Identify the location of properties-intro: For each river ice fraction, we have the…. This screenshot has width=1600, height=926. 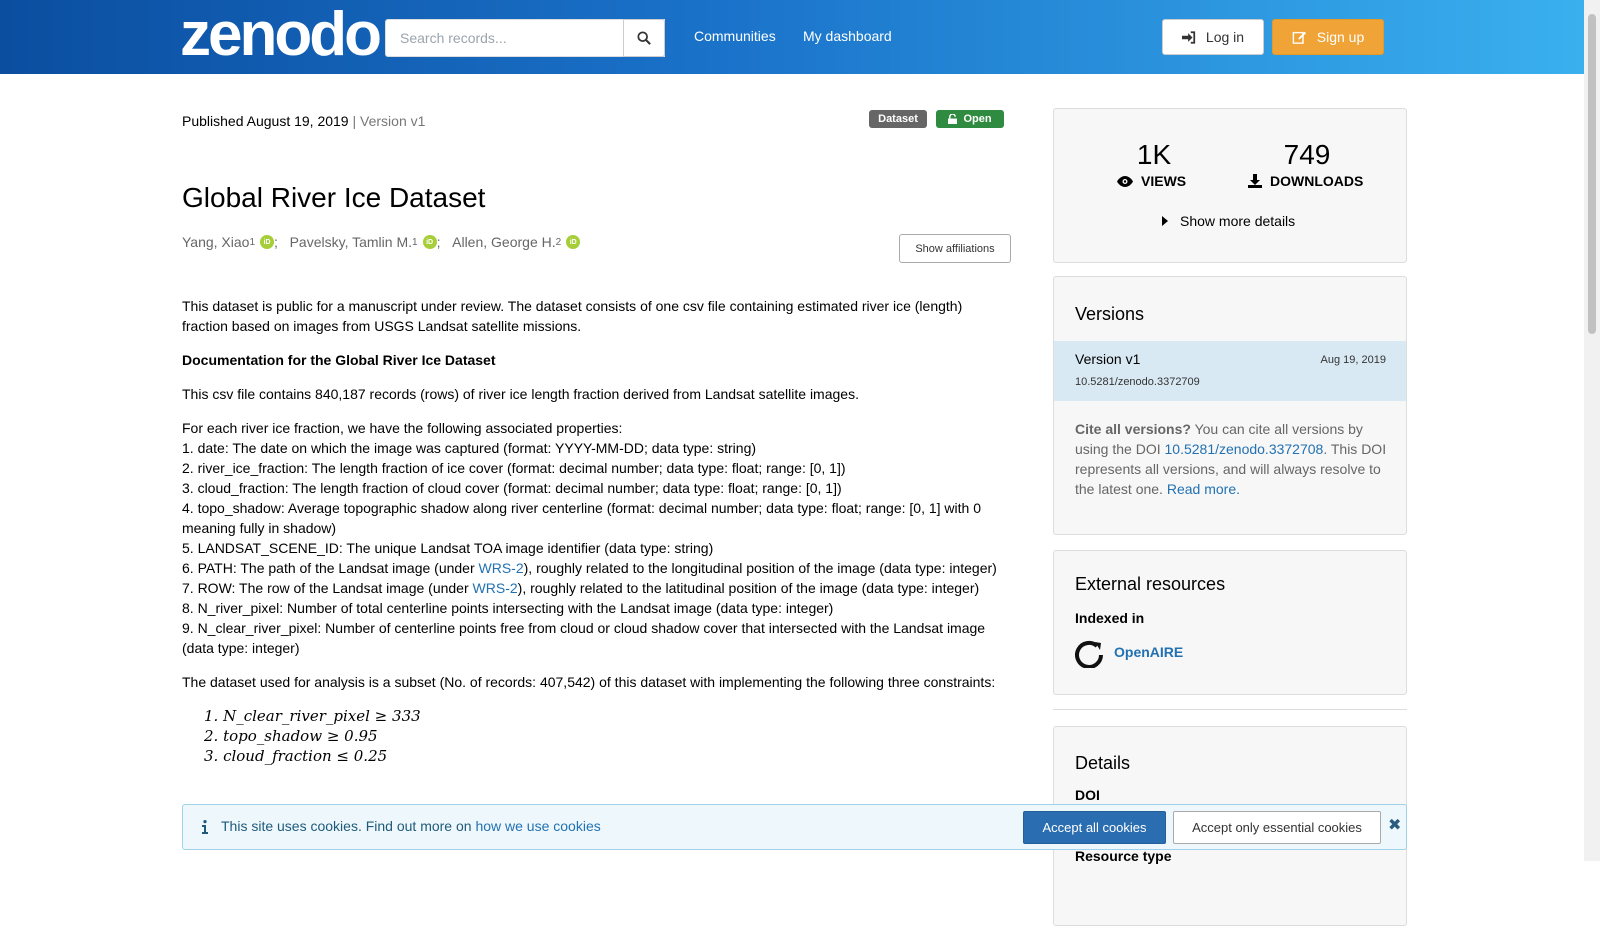
(402, 428).